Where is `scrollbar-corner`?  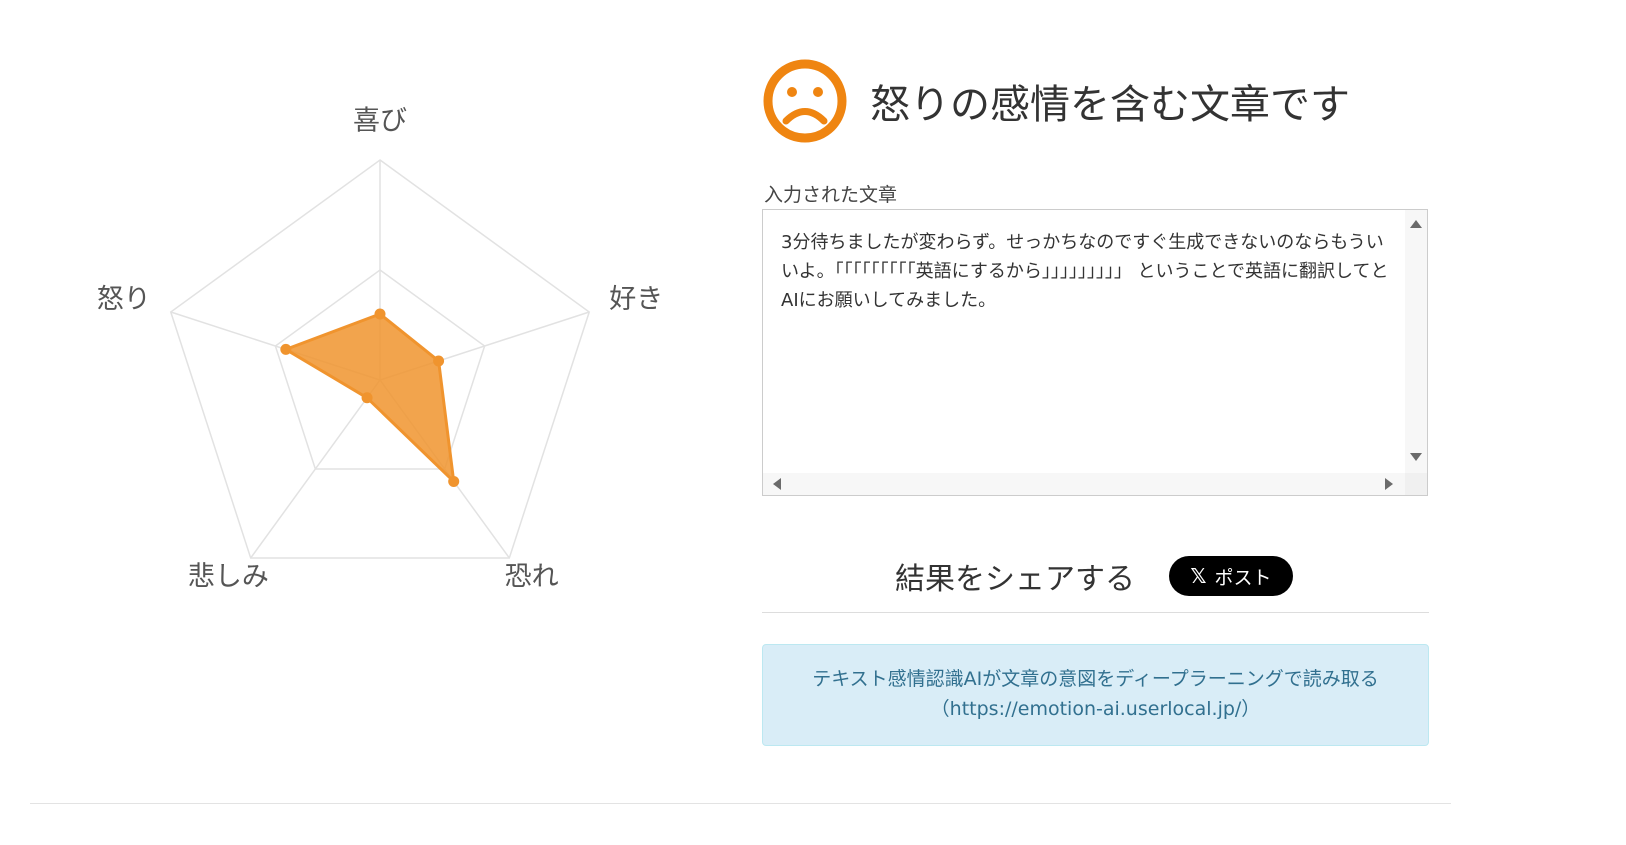
scrollbar-corner is located at coordinates (1416, 484).